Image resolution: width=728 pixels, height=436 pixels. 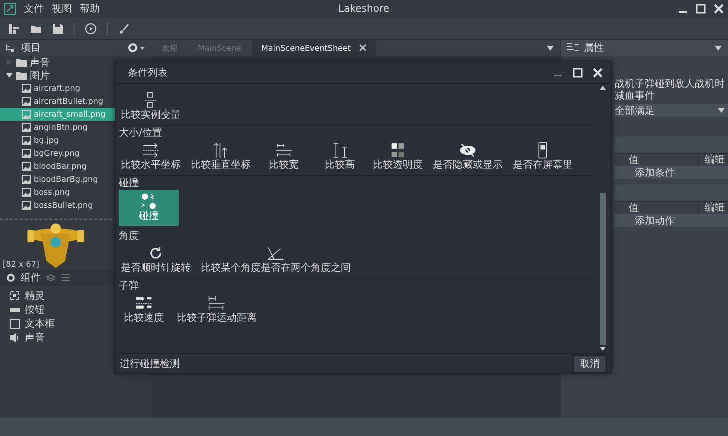 I want to click on play-icon, so click(x=91, y=28).